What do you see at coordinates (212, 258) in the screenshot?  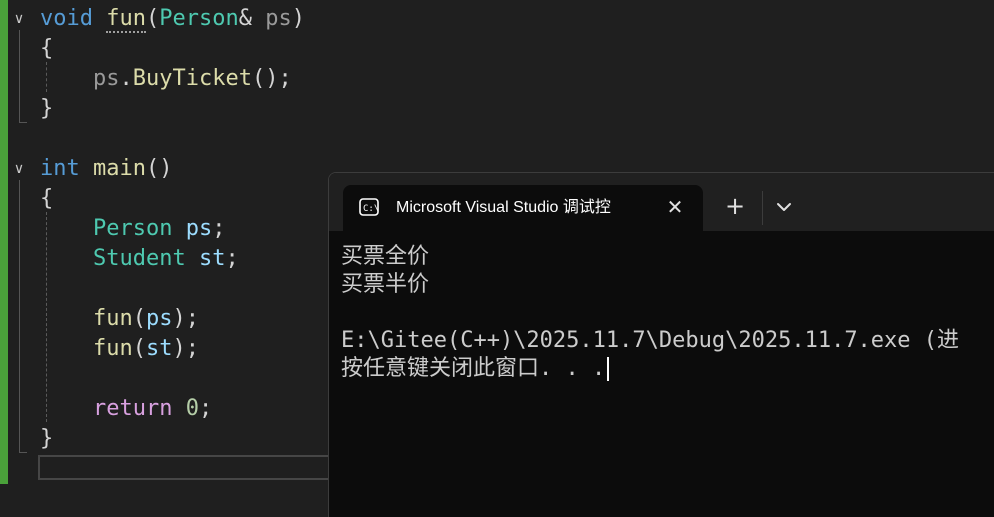 I see `variable: st` at bounding box center [212, 258].